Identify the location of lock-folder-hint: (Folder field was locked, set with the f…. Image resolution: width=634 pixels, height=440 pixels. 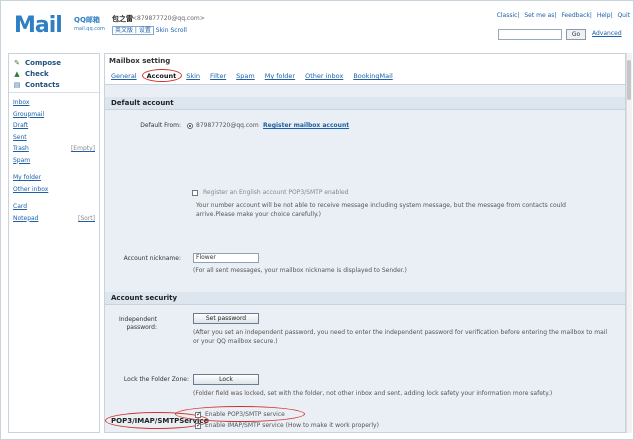
(373, 393).